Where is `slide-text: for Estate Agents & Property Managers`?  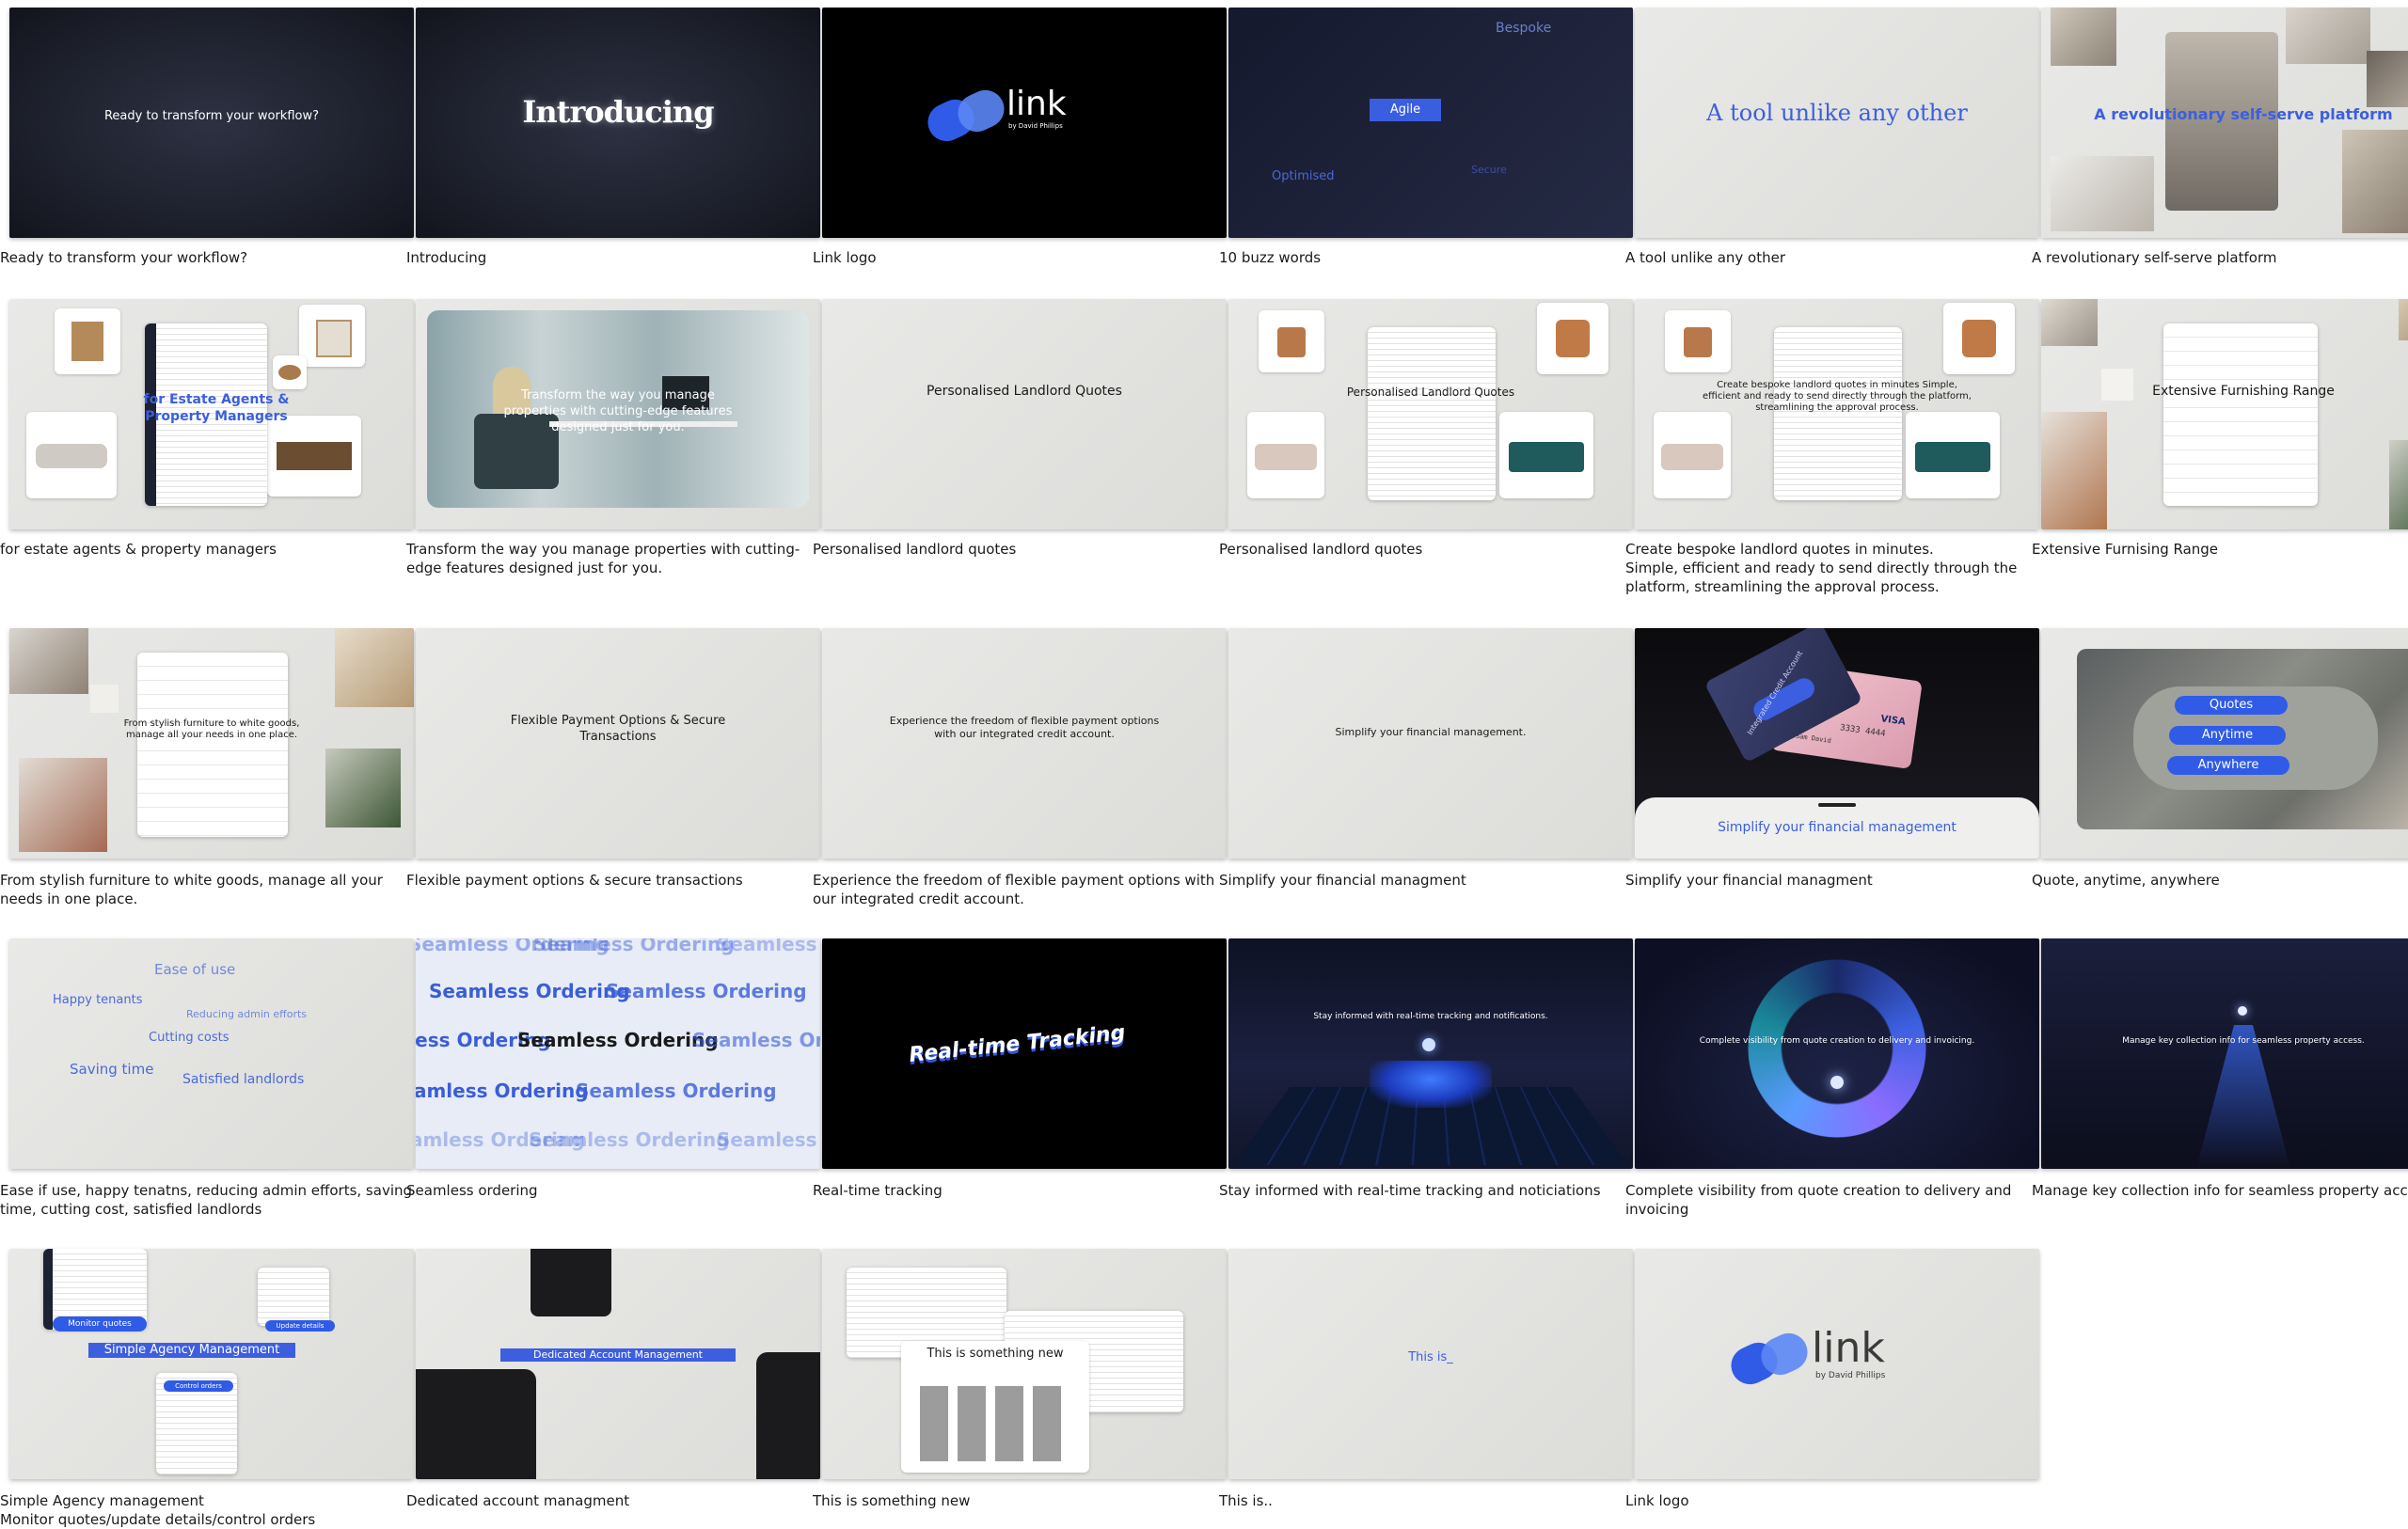 slide-text: for Estate Agents & Property Managers is located at coordinates (217, 408).